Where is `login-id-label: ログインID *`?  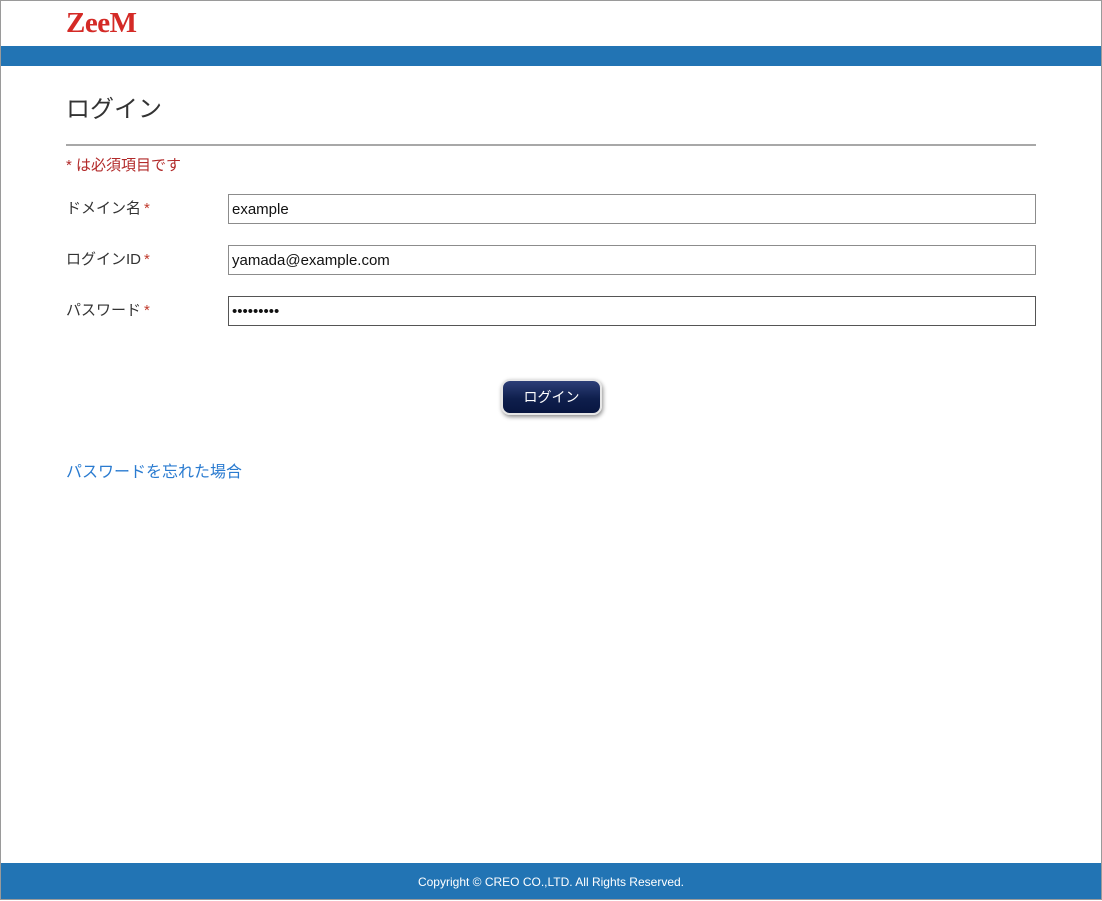 login-id-label: ログインID * is located at coordinates (108, 260).